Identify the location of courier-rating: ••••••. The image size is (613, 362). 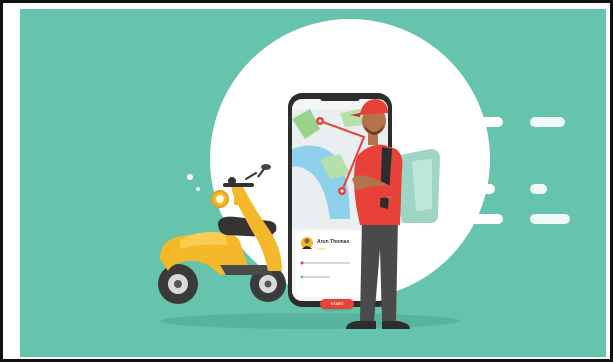
(321, 248).